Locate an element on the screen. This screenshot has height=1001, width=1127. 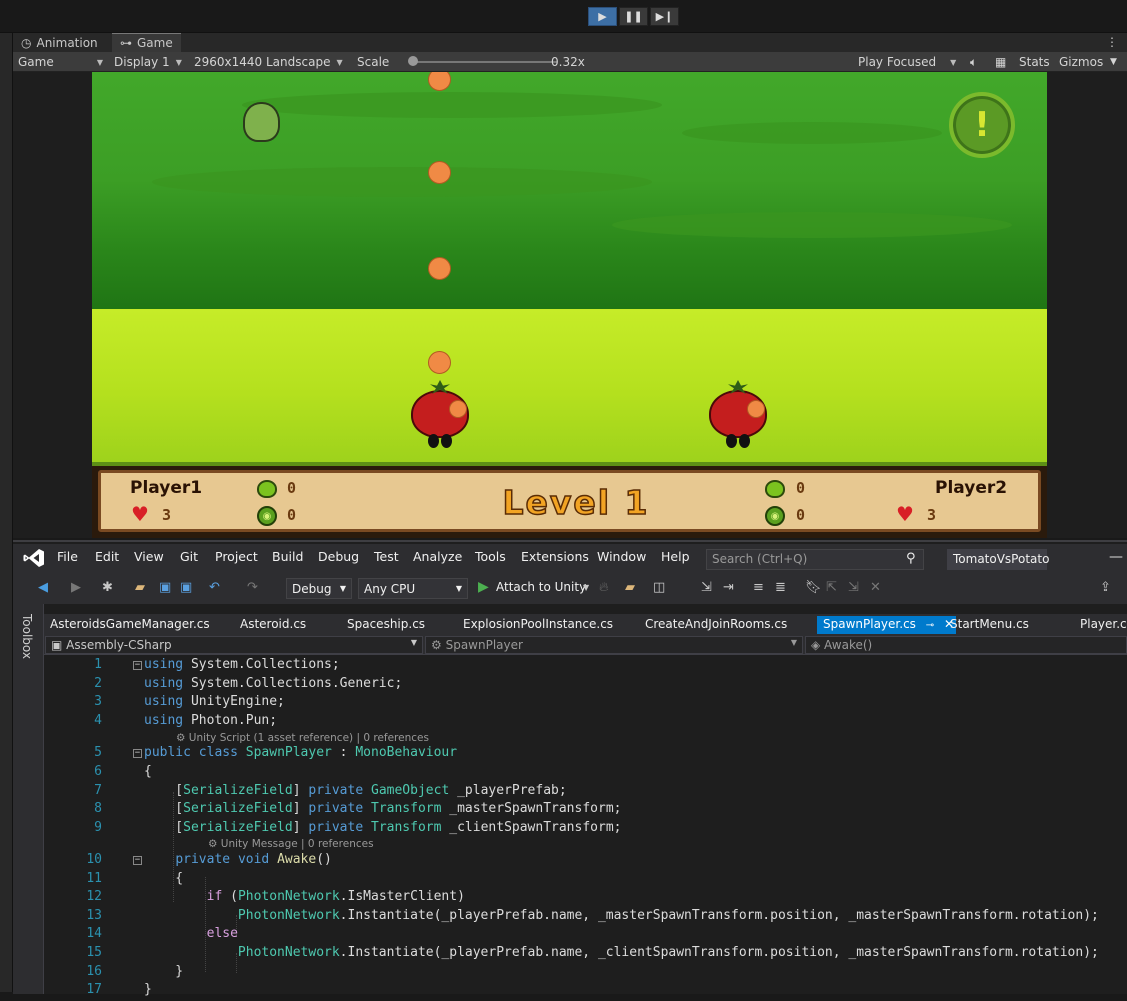
pin-icon: ⊸ is located at coordinates (930, 625).